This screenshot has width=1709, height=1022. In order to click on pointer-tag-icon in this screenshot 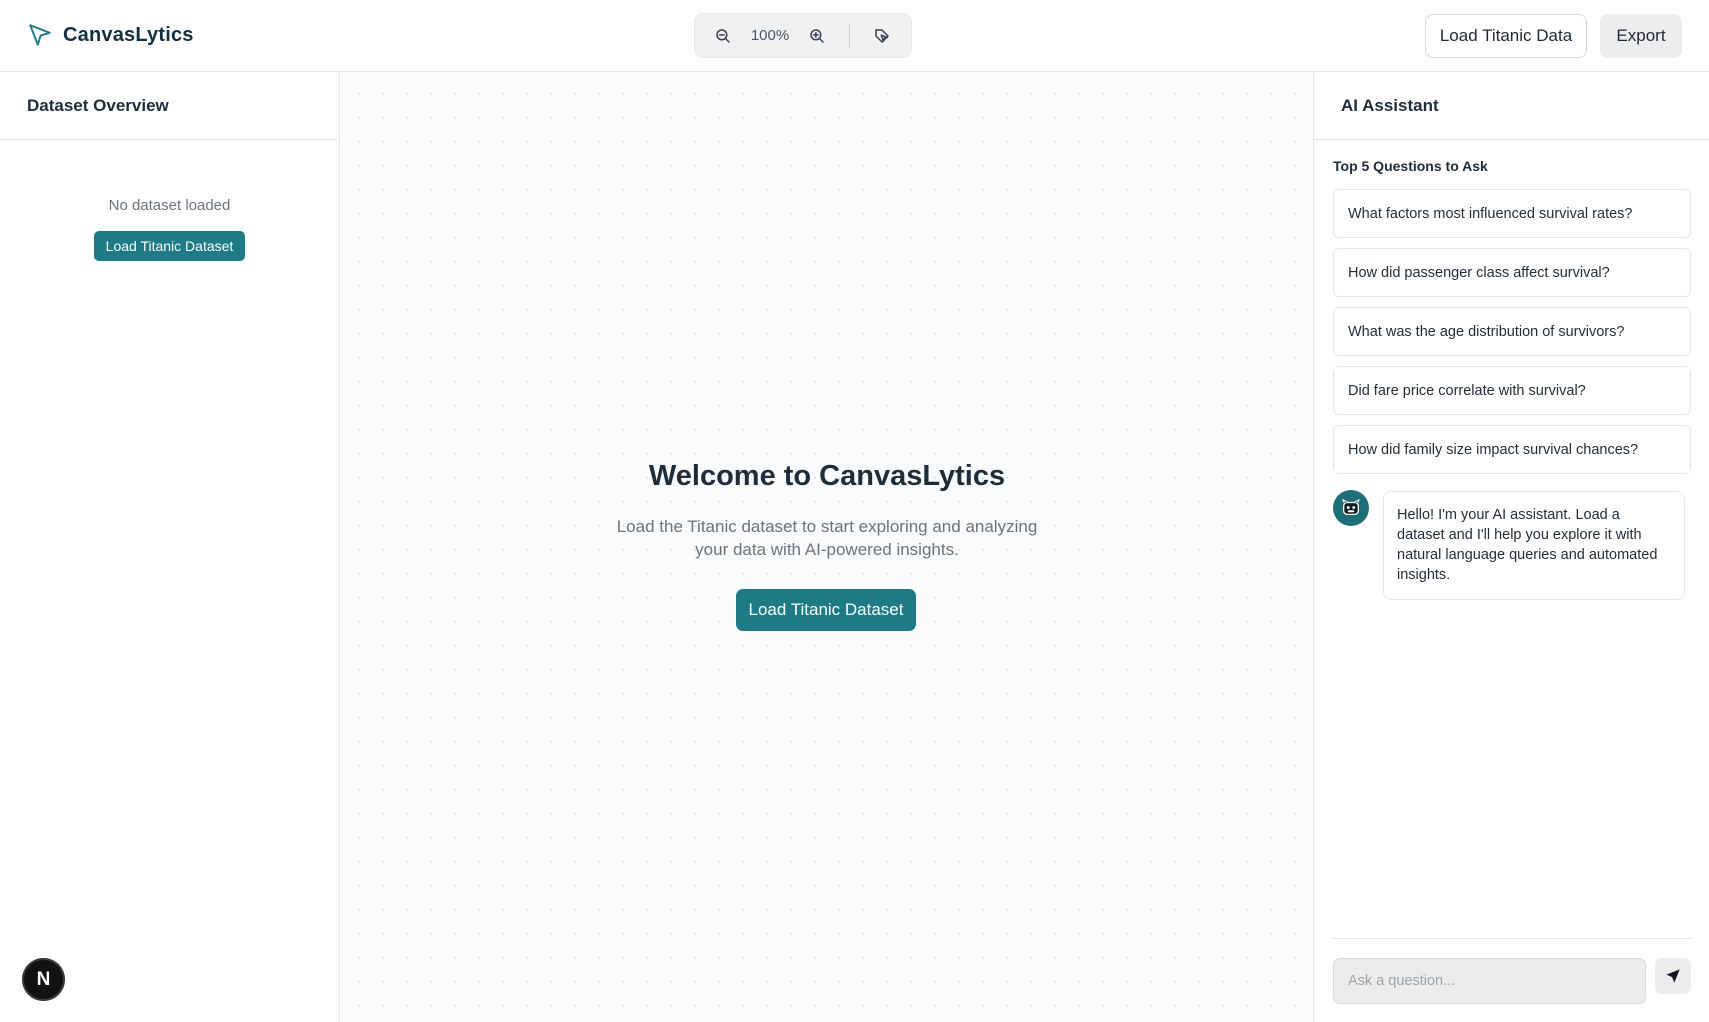, I will do `click(882, 35)`.